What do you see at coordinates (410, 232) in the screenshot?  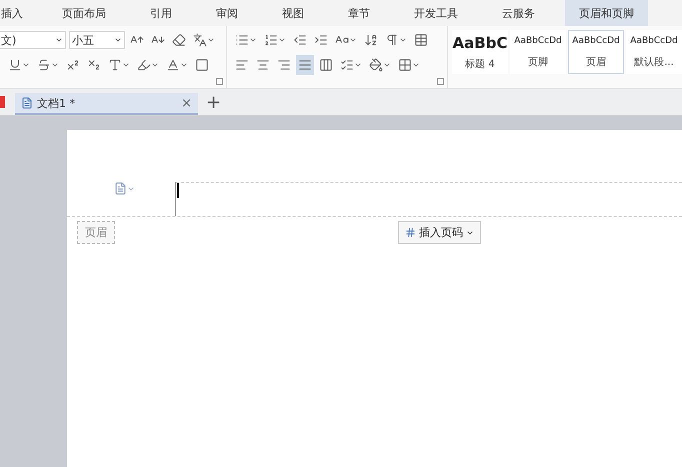 I see `page-number-icon` at bounding box center [410, 232].